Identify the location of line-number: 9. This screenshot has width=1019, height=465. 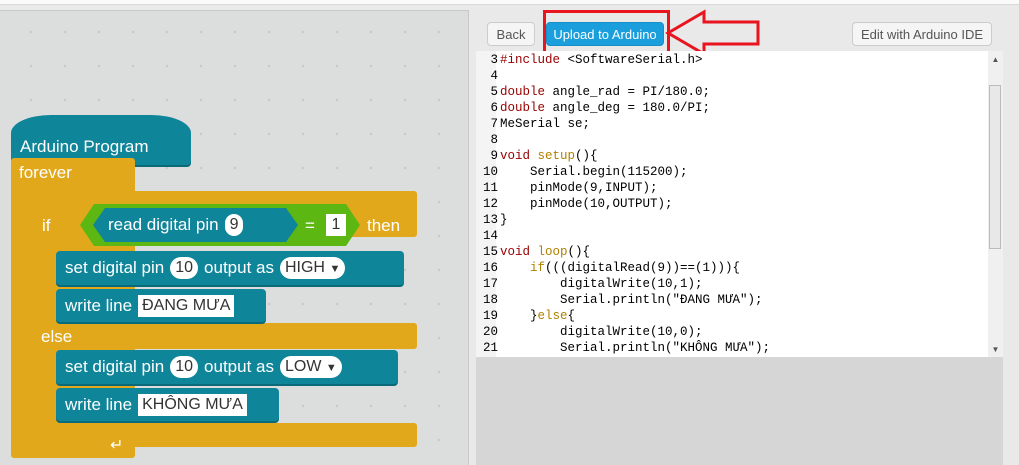
(494, 156).